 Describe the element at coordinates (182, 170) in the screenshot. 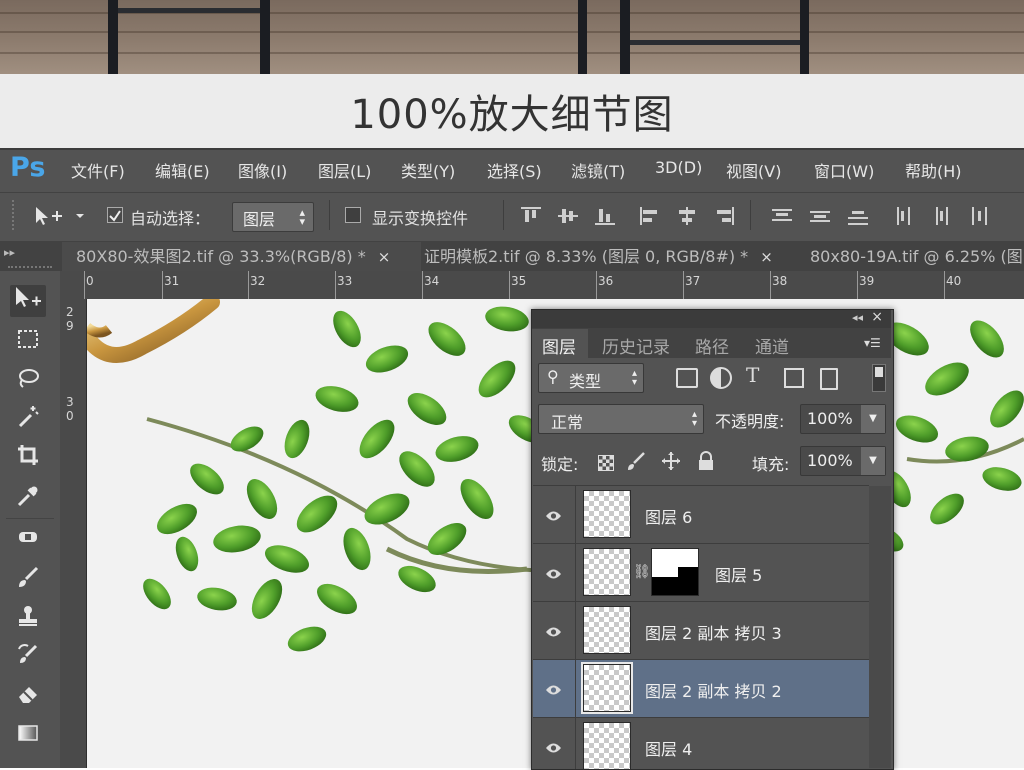

I see `menu-edit: 编辑(E)` at that location.